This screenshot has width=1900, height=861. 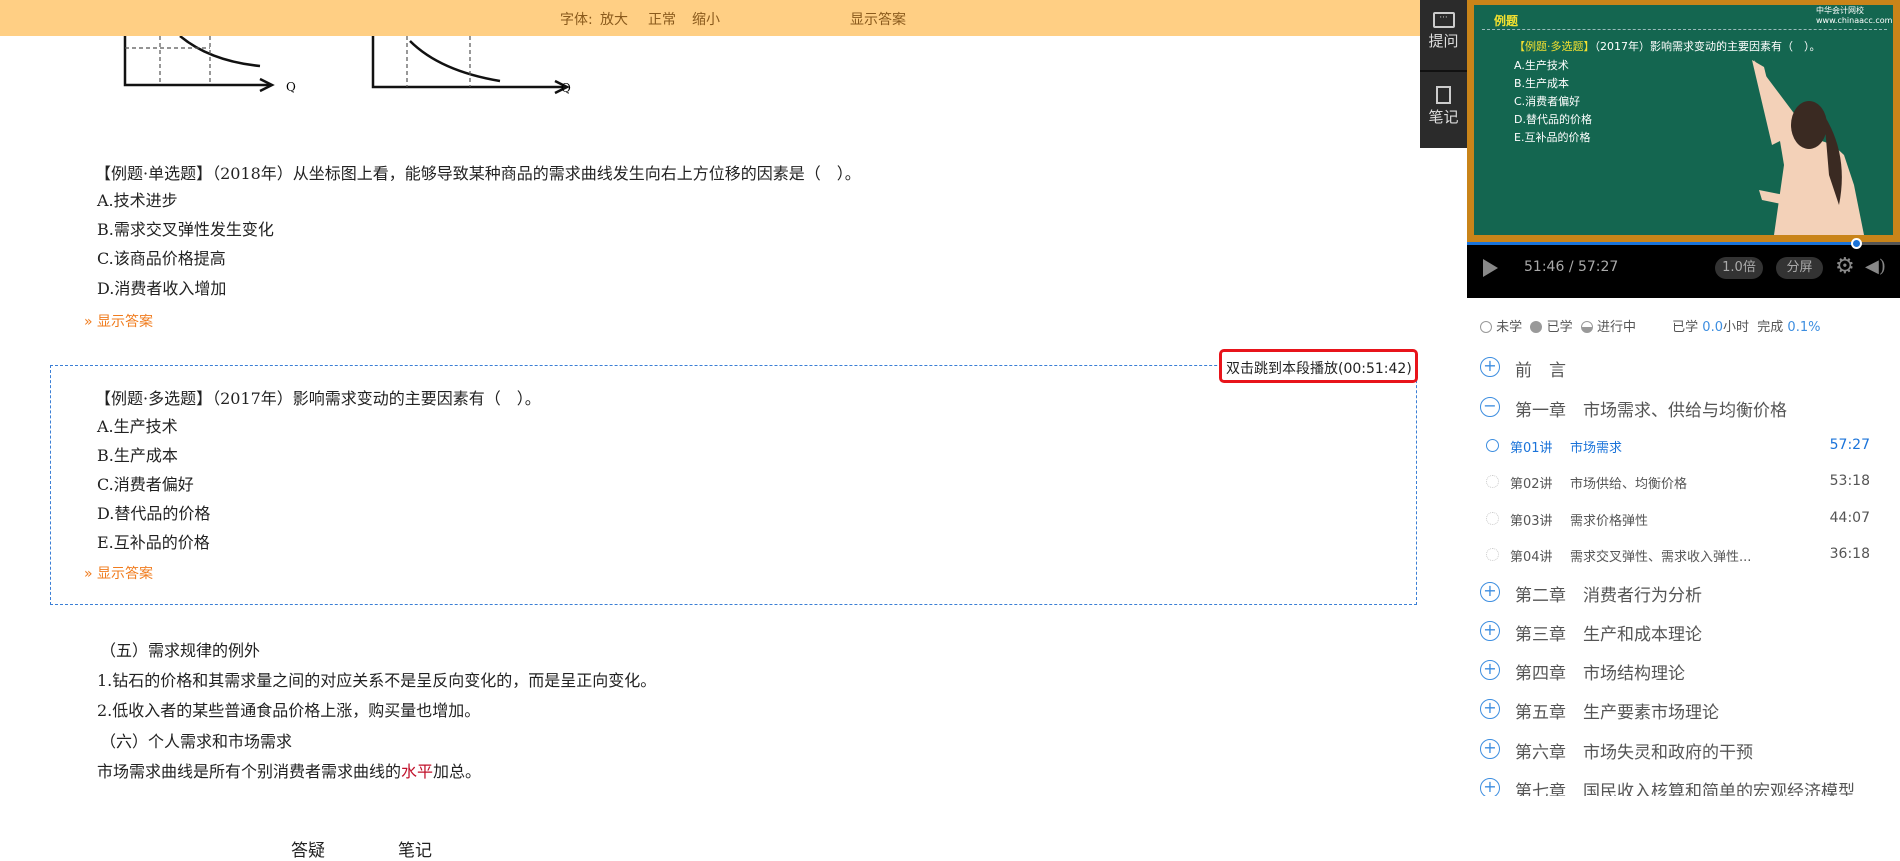 I want to click on tree-item-chapter: 第六章 市场失灵和政府的干预, so click(x=1634, y=750).